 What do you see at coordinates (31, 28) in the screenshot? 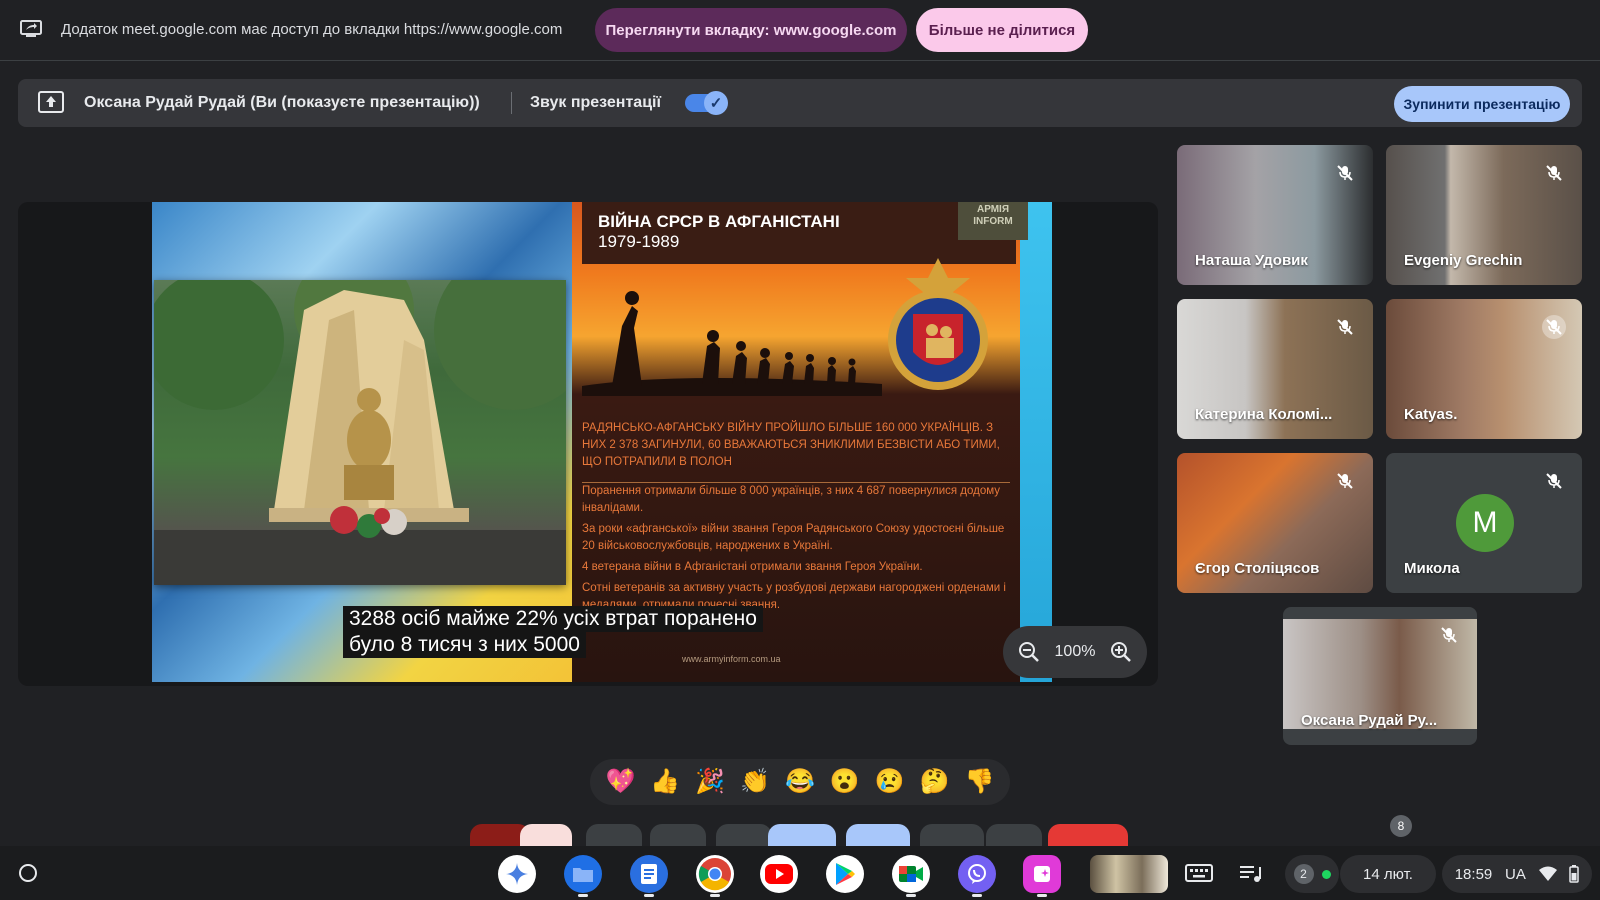
I see `screen-share-icon` at bounding box center [31, 28].